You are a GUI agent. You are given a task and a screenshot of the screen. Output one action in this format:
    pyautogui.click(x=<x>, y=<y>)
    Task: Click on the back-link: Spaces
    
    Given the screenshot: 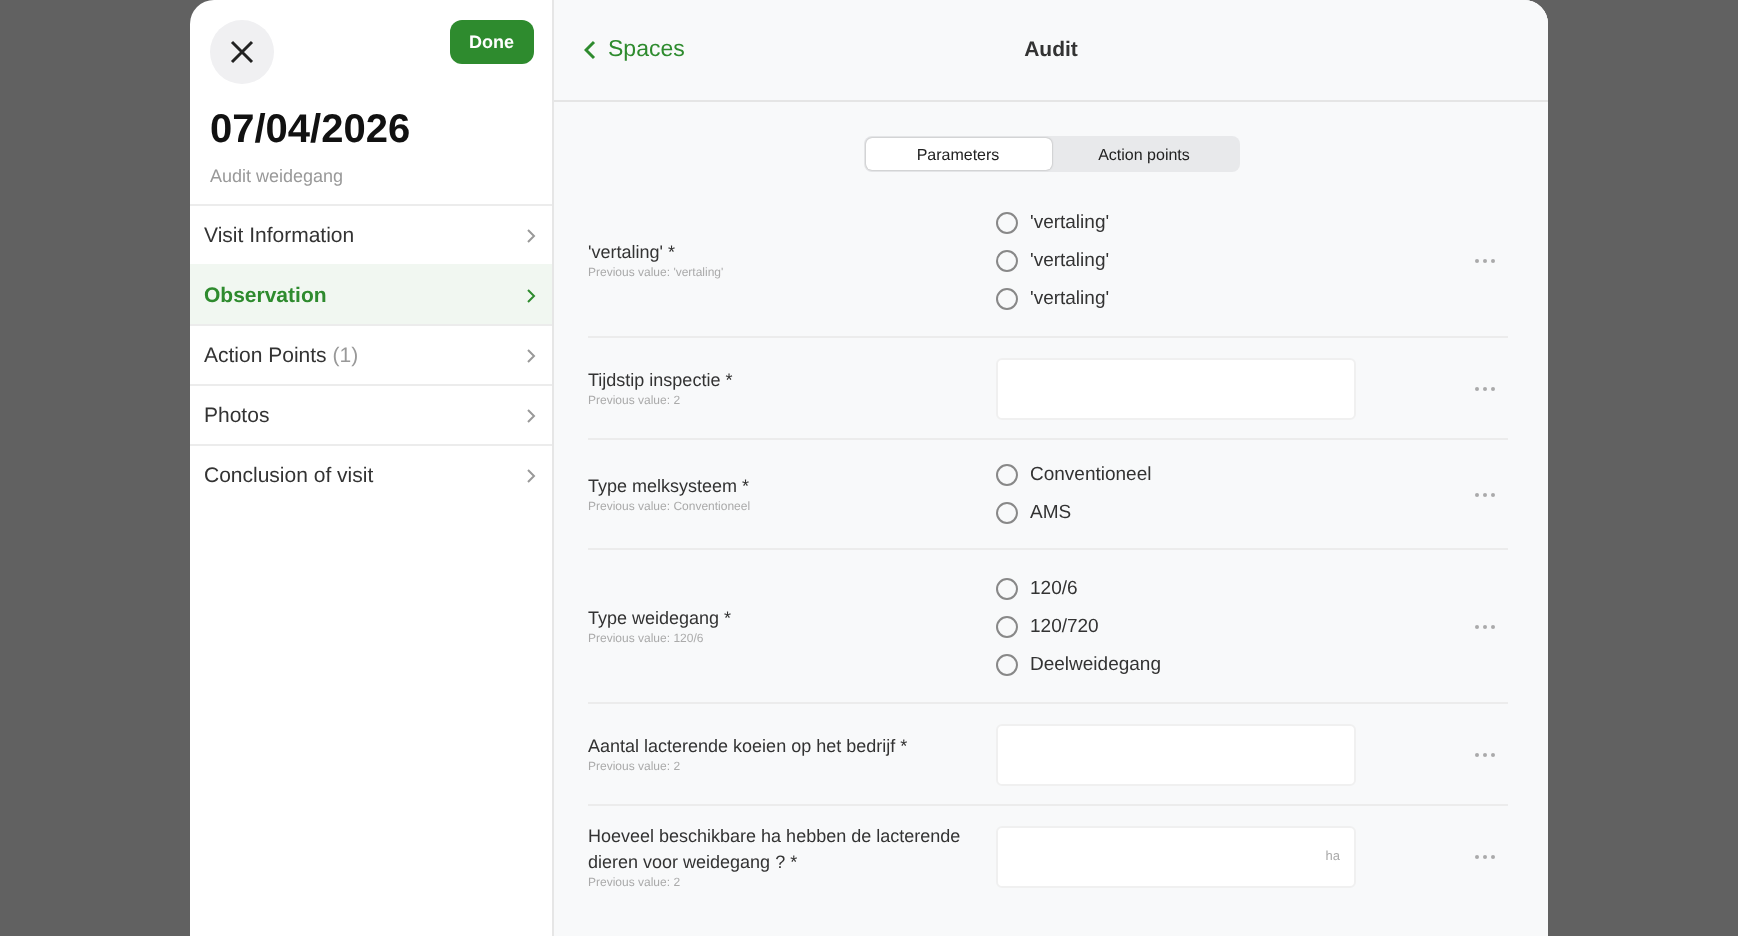 What is the action you would take?
    pyautogui.click(x=634, y=50)
    